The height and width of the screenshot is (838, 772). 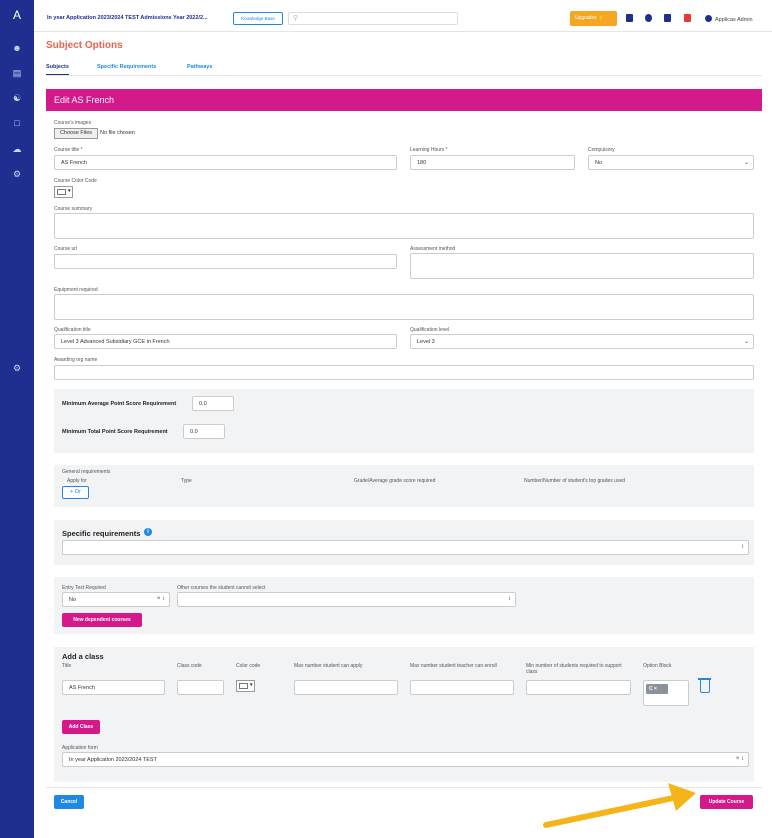 I want to click on col-option-block: Option Block, so click(x=657, y=666).